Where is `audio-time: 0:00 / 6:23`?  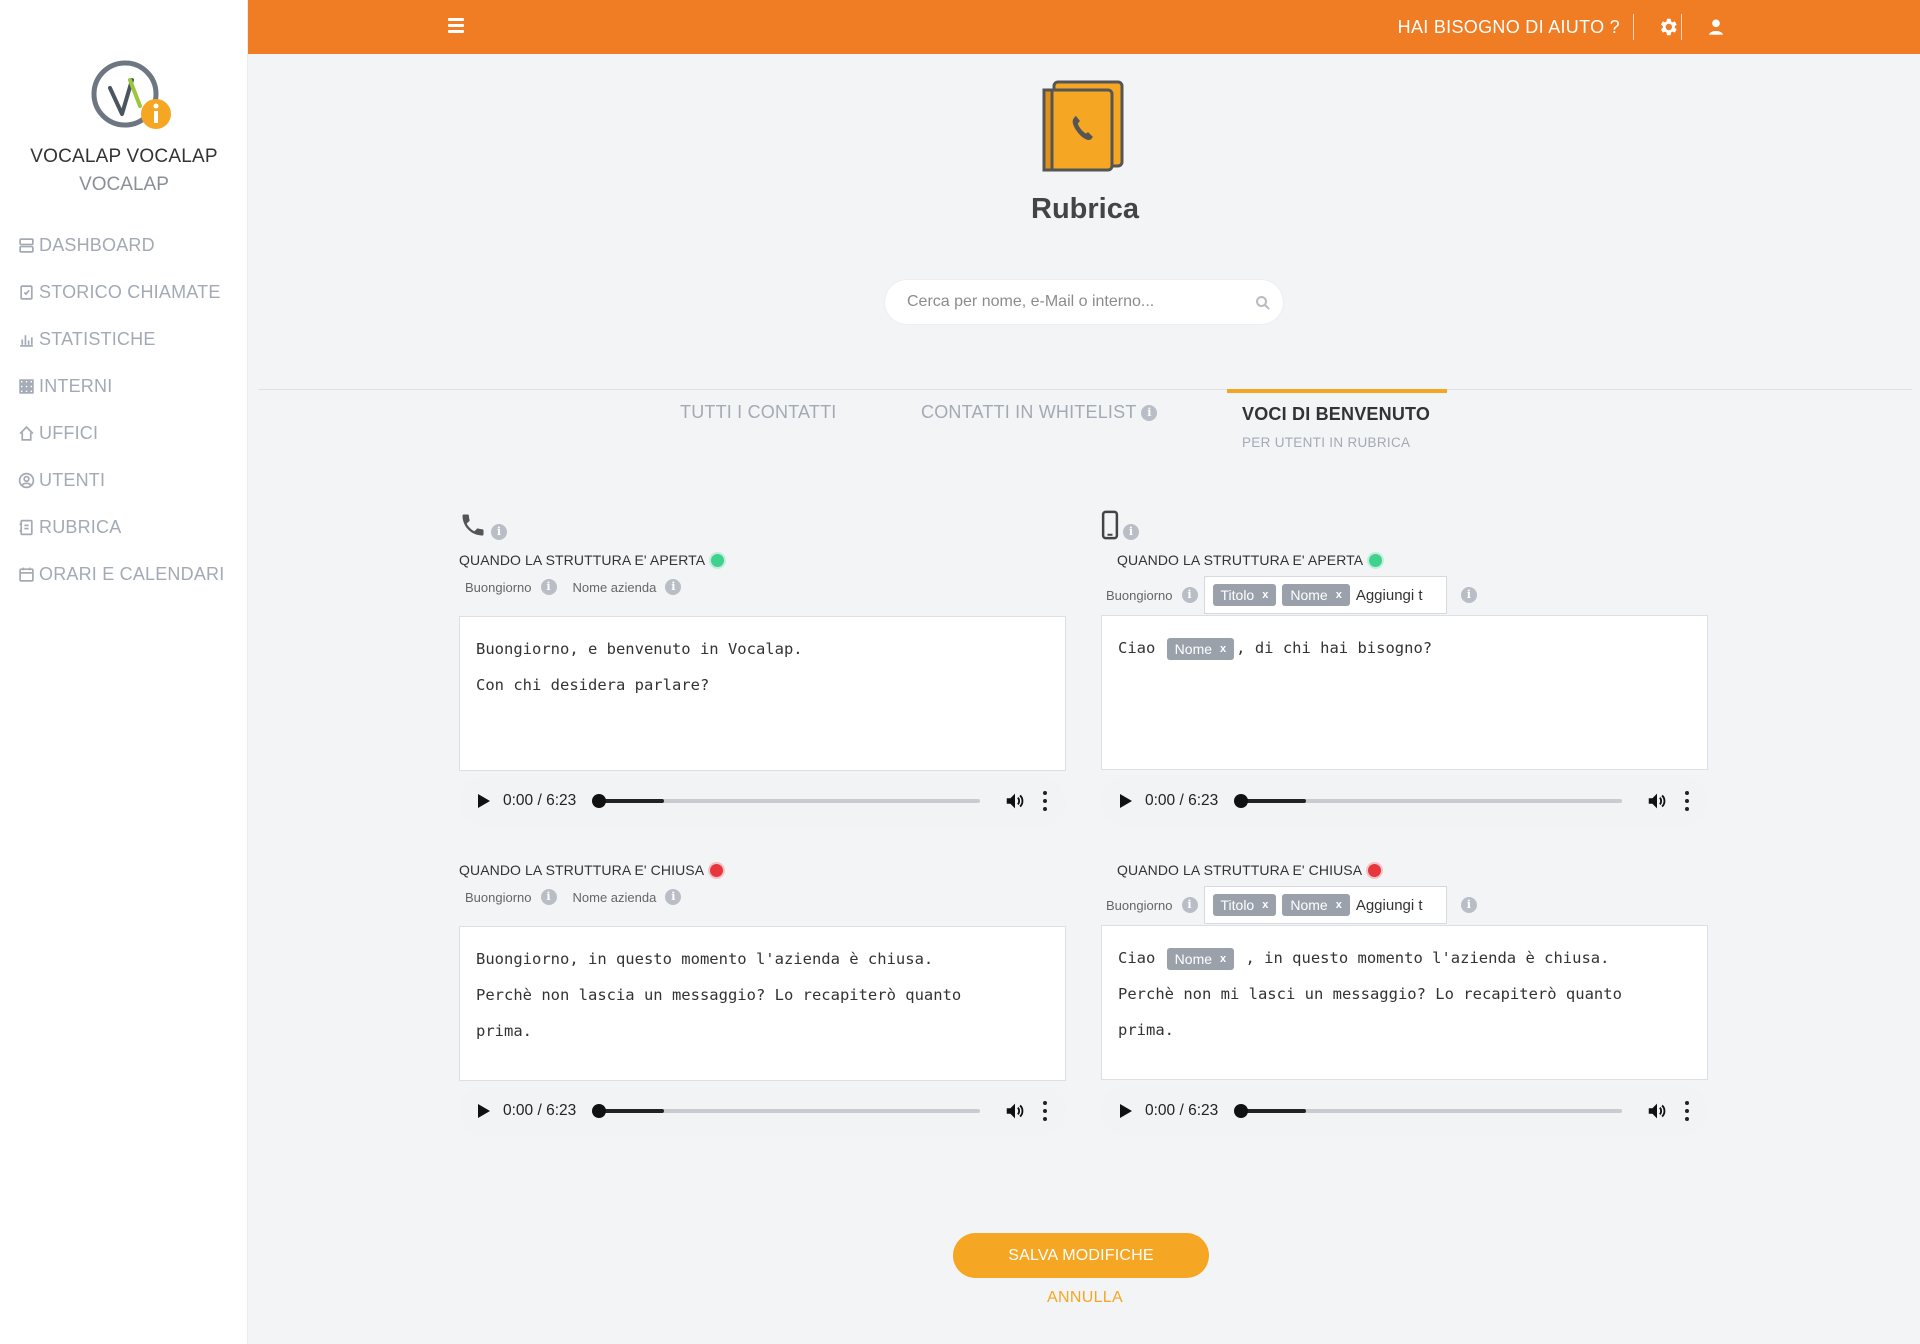 audio-time: 0:00 / 6:23 is located at coordinates (1182, 800).